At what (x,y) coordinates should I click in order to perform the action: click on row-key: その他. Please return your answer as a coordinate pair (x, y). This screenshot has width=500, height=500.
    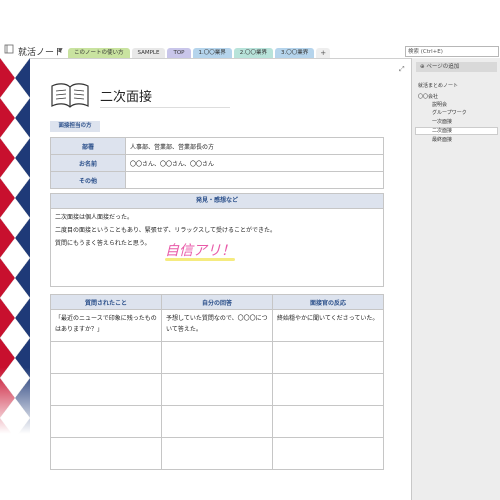
    Looking at the image, I should click on (88, 180).